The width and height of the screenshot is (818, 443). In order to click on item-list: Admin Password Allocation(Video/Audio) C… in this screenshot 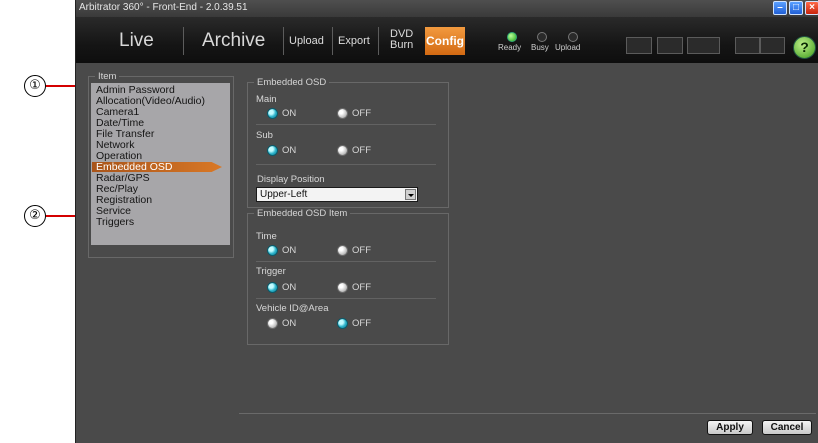, I will do `click(160, 164)`.